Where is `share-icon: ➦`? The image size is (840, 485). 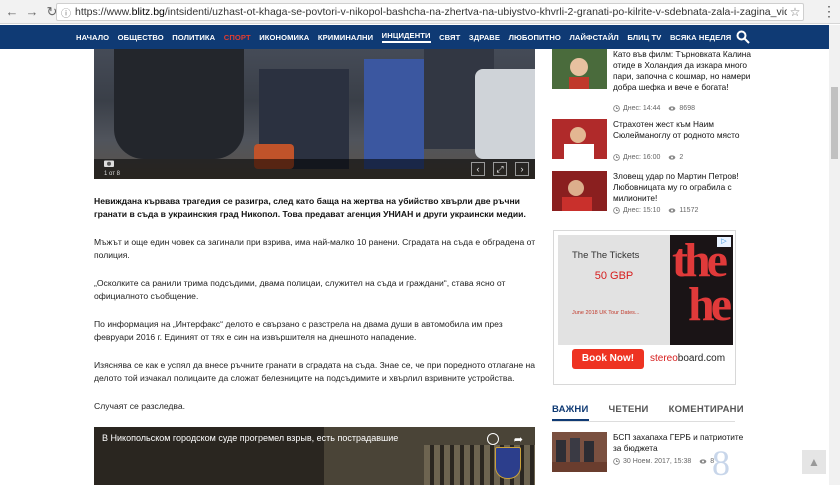
share-icon: ➦ is located at coordinates (518, 439).